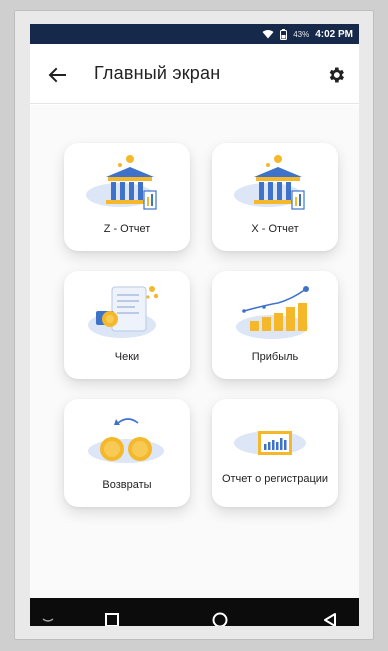  I want to click on tile-registration-report: Отчет о регистрации, so click(275, 453).